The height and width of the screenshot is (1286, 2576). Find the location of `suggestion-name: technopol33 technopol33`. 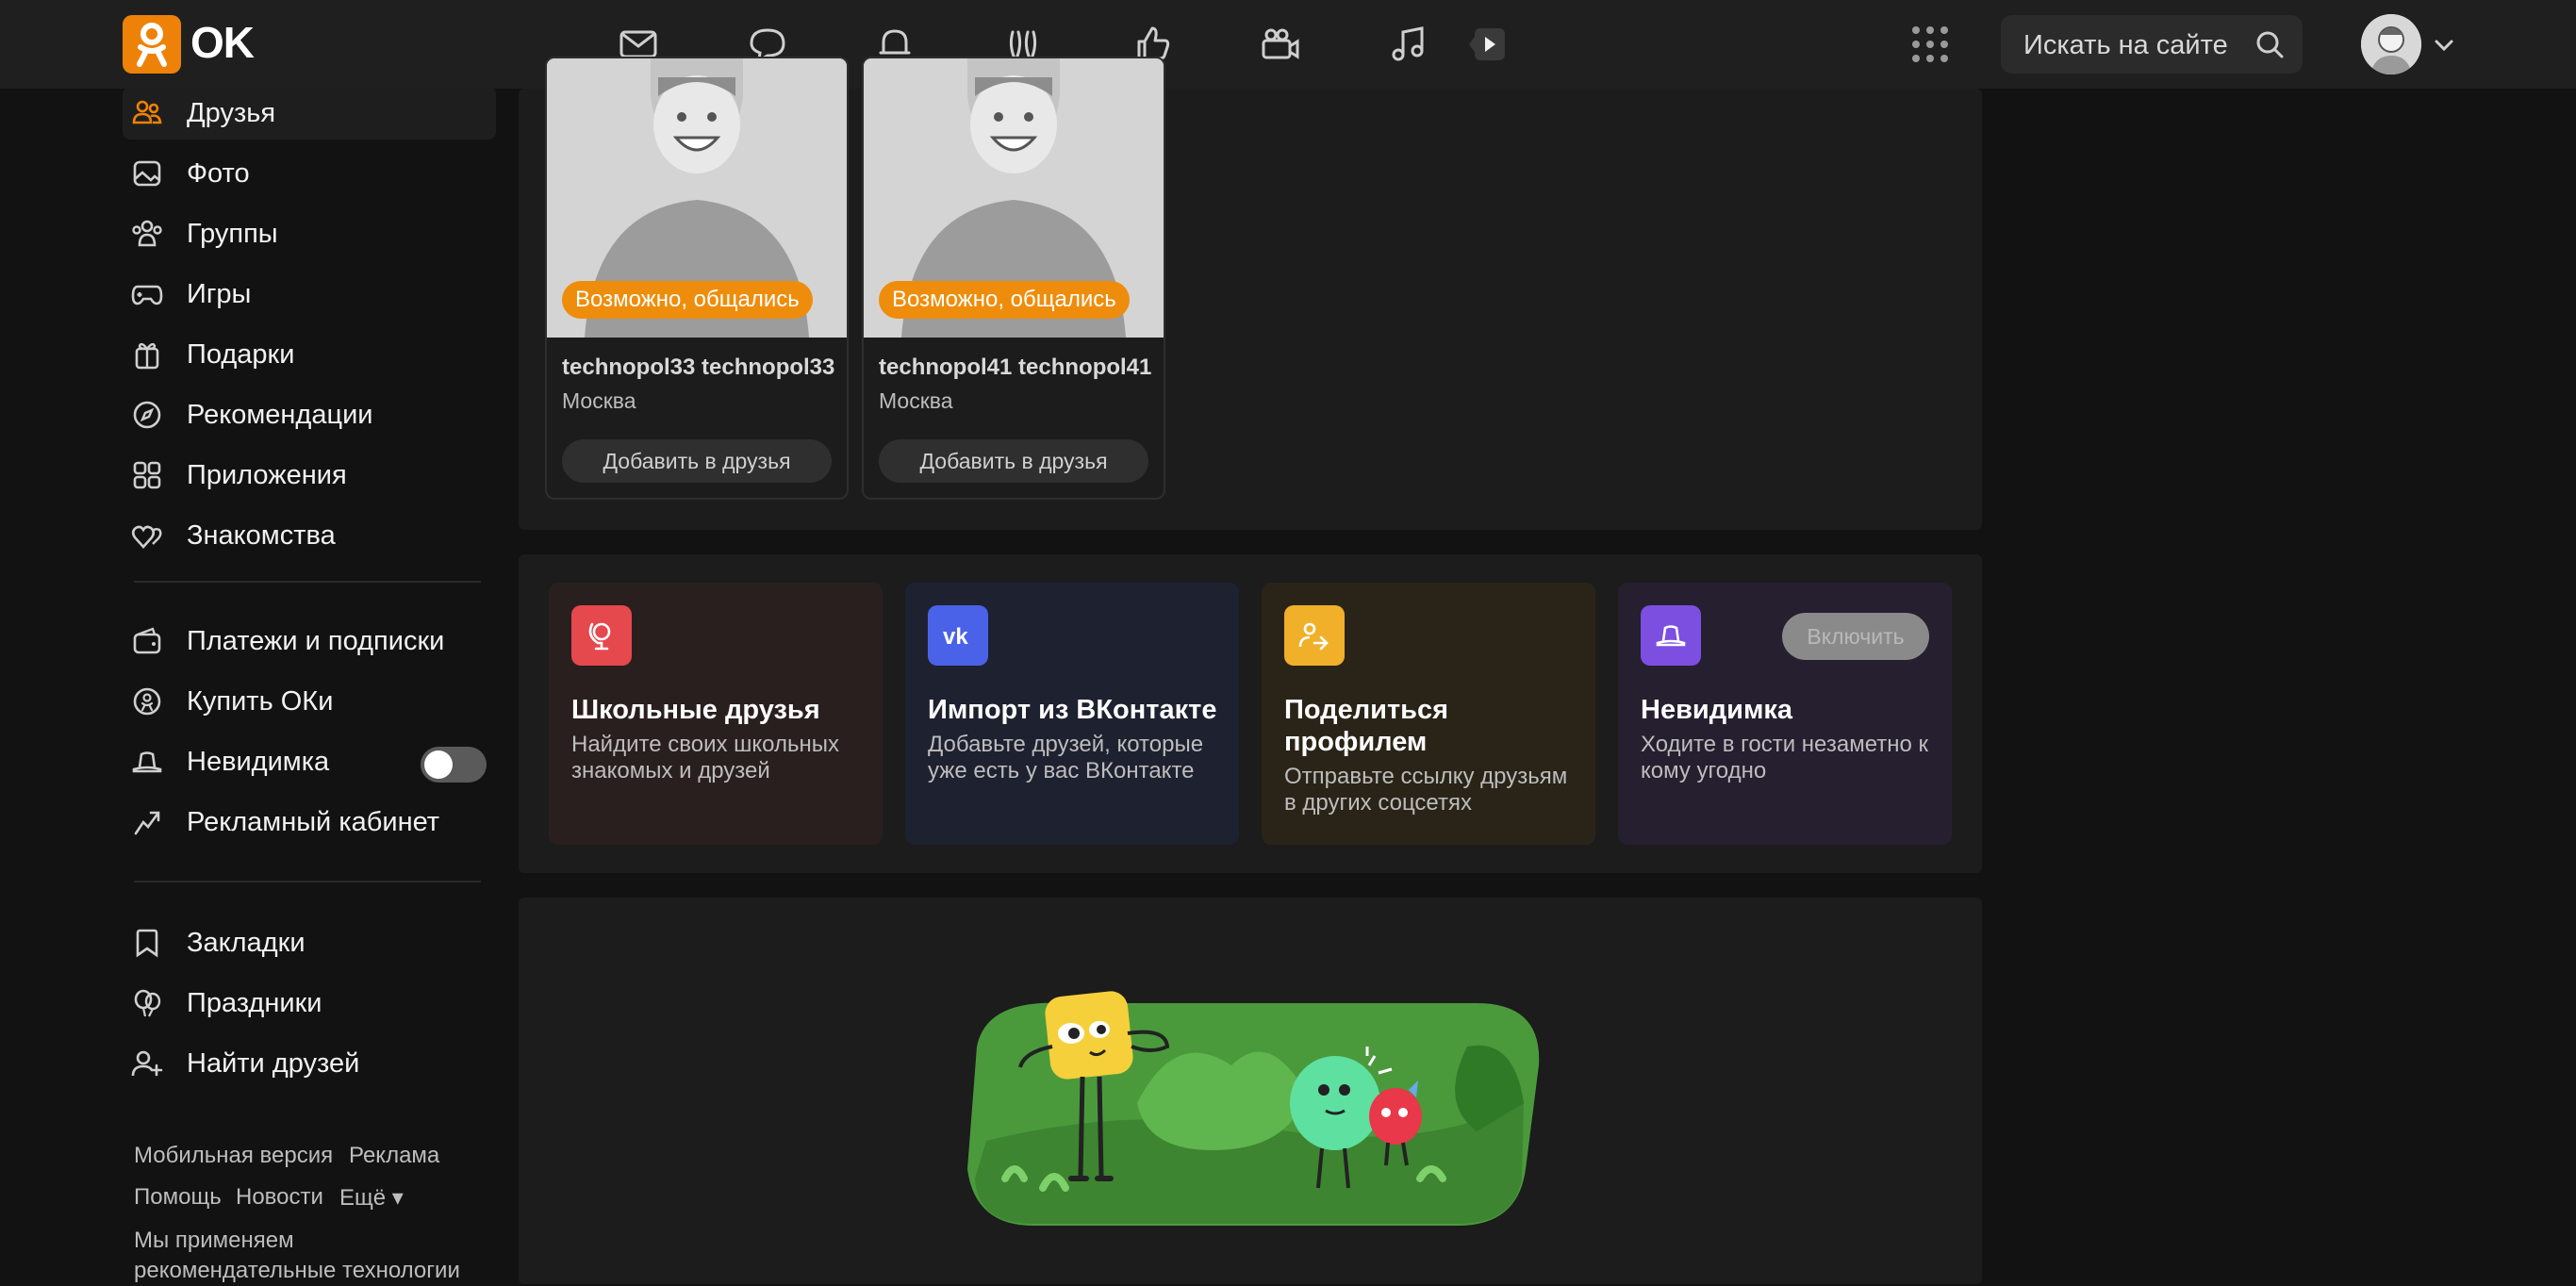

suggestion-name: technopol33 technopol33 is located at coordinates (698, 368).